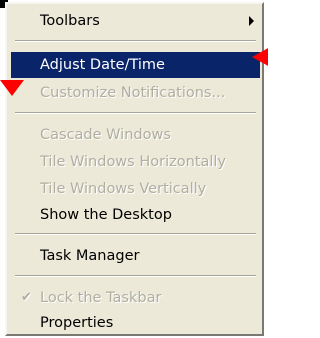  I want to click on menu-item-label: Show the Desktop, so click(106, 215).